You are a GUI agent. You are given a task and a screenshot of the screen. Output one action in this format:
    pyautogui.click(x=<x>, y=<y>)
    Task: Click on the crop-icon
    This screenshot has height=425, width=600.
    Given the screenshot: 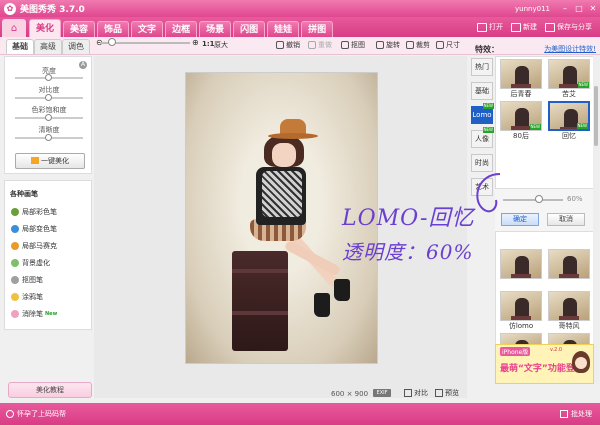 What is the action you would take?
    pyautogui.click(x=410, y=45)
    